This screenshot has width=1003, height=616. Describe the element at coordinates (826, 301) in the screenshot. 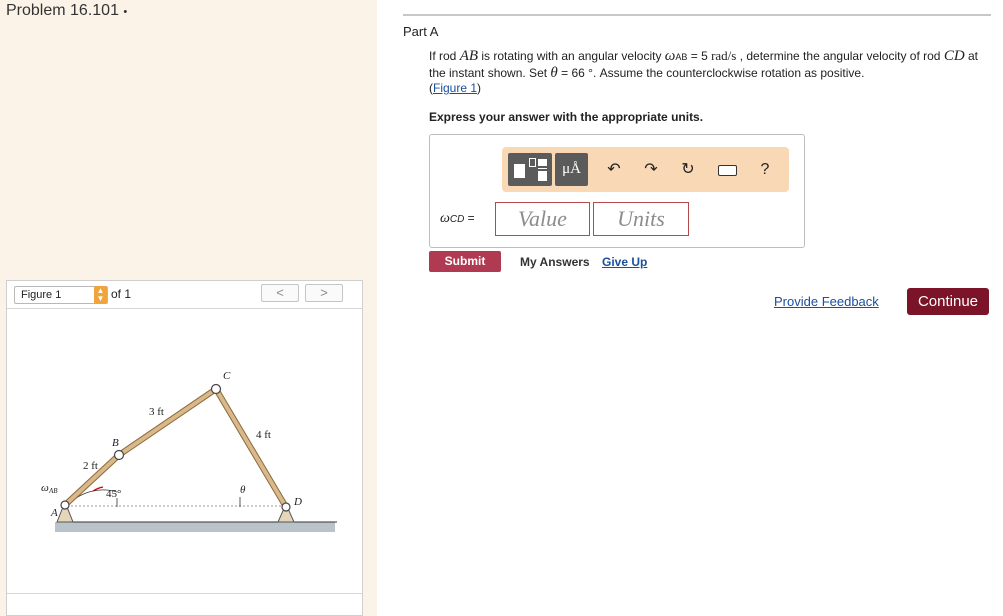

I see `provide-feedback-link: Provide Feedback` at that location.